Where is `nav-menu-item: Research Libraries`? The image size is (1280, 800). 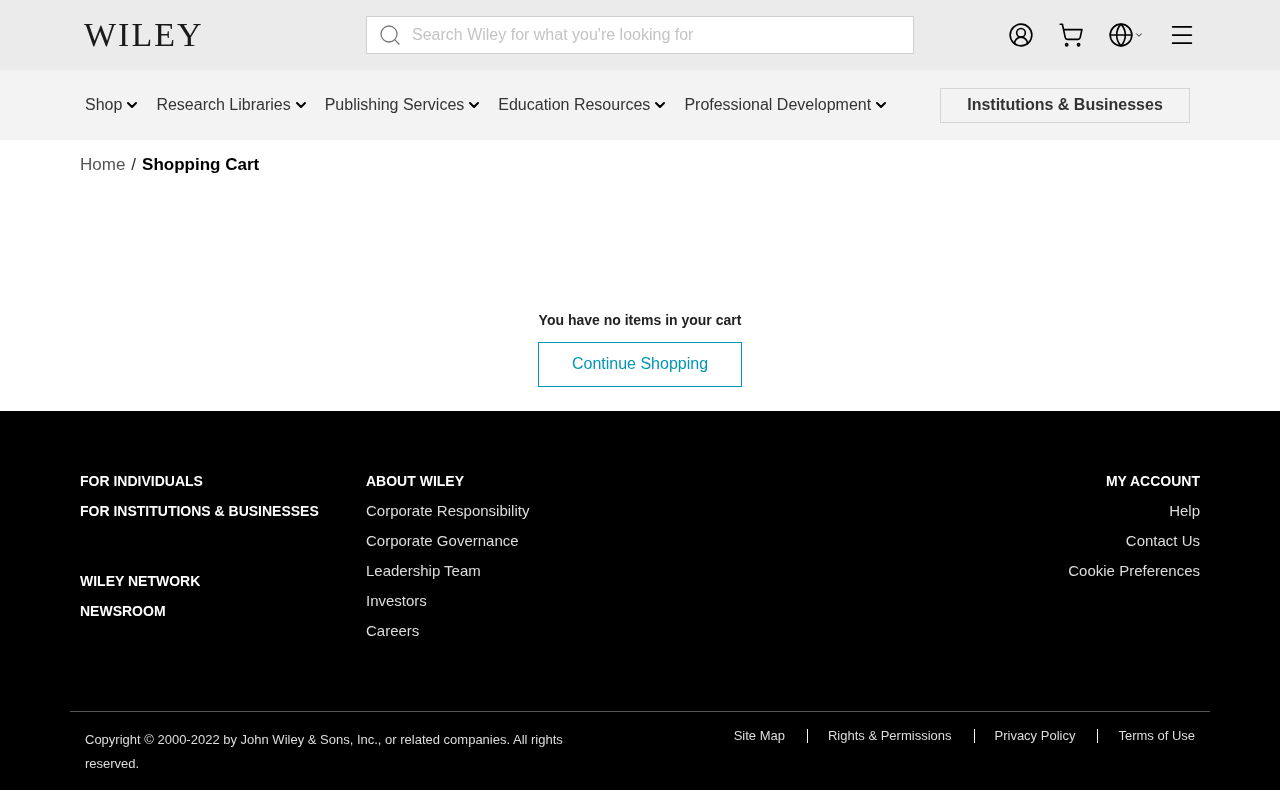
nav-menu-item: Research Libraries is located at coordinates (232, 105).